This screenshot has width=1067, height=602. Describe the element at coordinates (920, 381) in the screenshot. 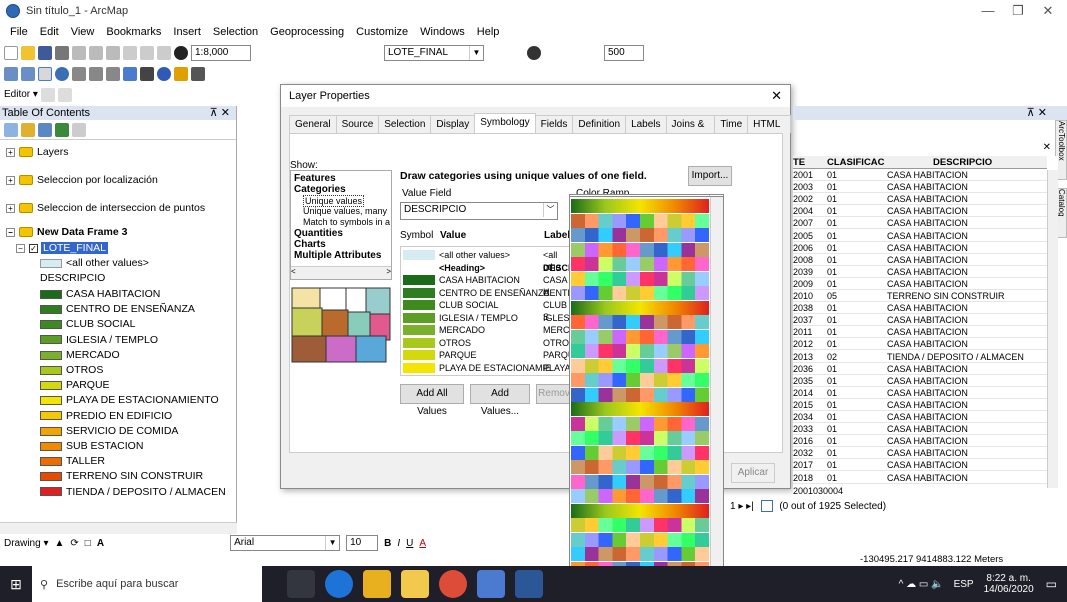

I see `table-row: 2035 01 CASA HABITACION` at that location.